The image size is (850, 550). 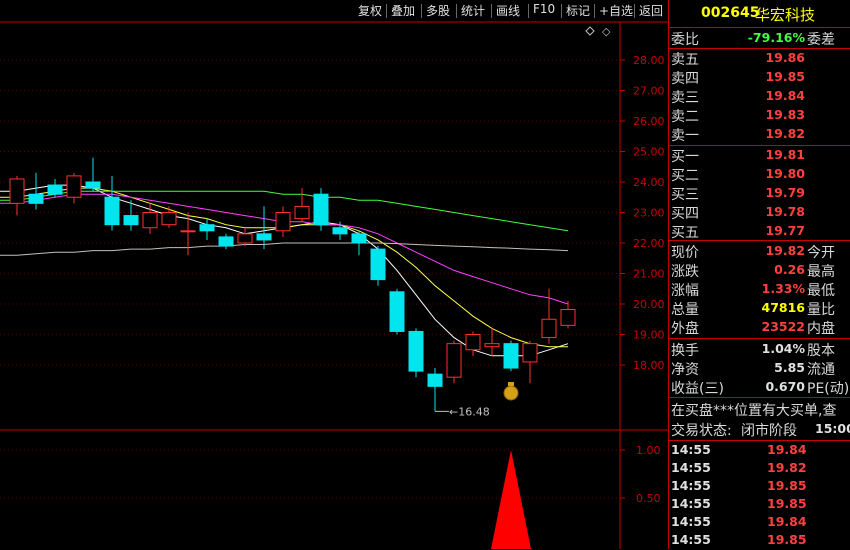 I want to click on bids-row: 买五 19.77, so click(x=759, y=231).